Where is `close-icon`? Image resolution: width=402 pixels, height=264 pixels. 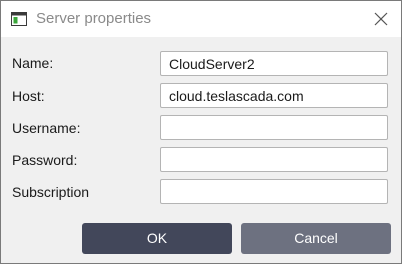 close-icon is located at coordinates (381, 19).